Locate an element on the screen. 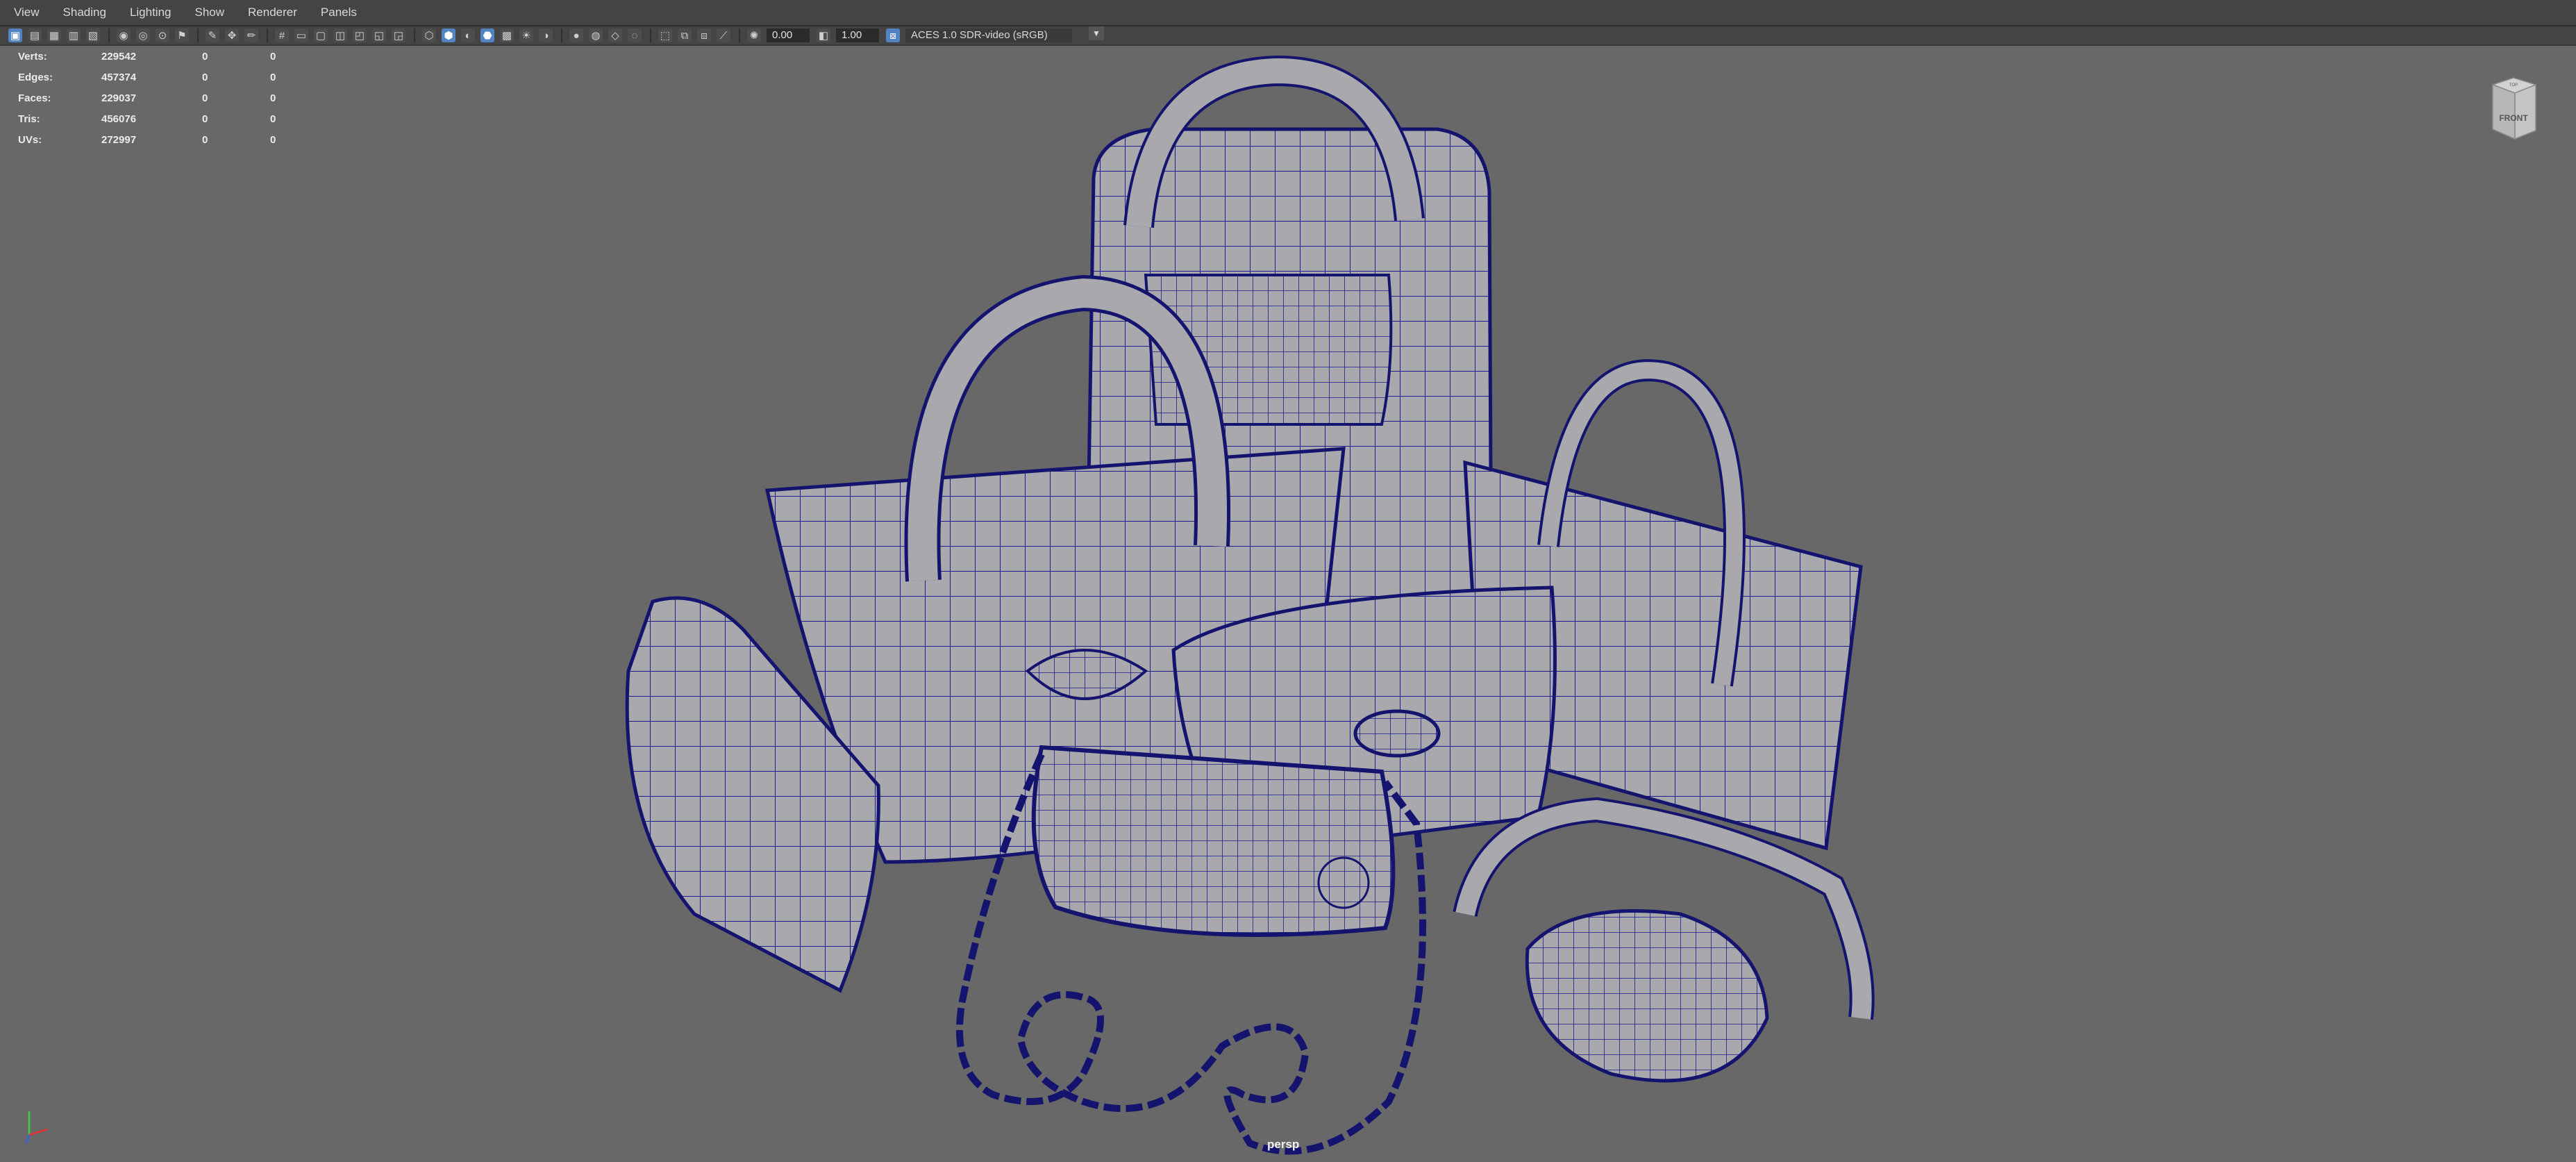 The width and height of the screenshot is (2576, 1162). camera-attributes-icon: ▦ is located at coordinates (54, 35).